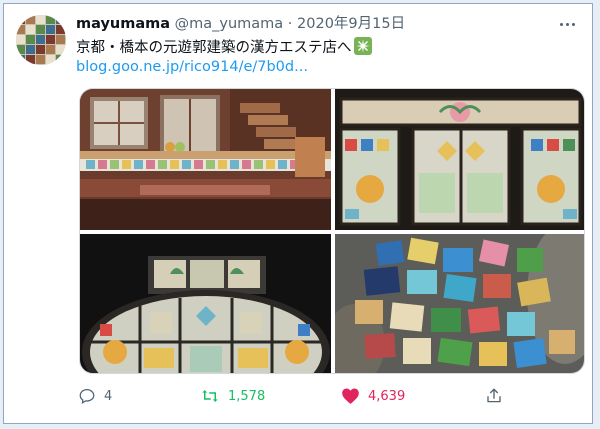 This screenshot has width=600, height=429. I want to click on photo-colorful-tiles, so click(459, 303).